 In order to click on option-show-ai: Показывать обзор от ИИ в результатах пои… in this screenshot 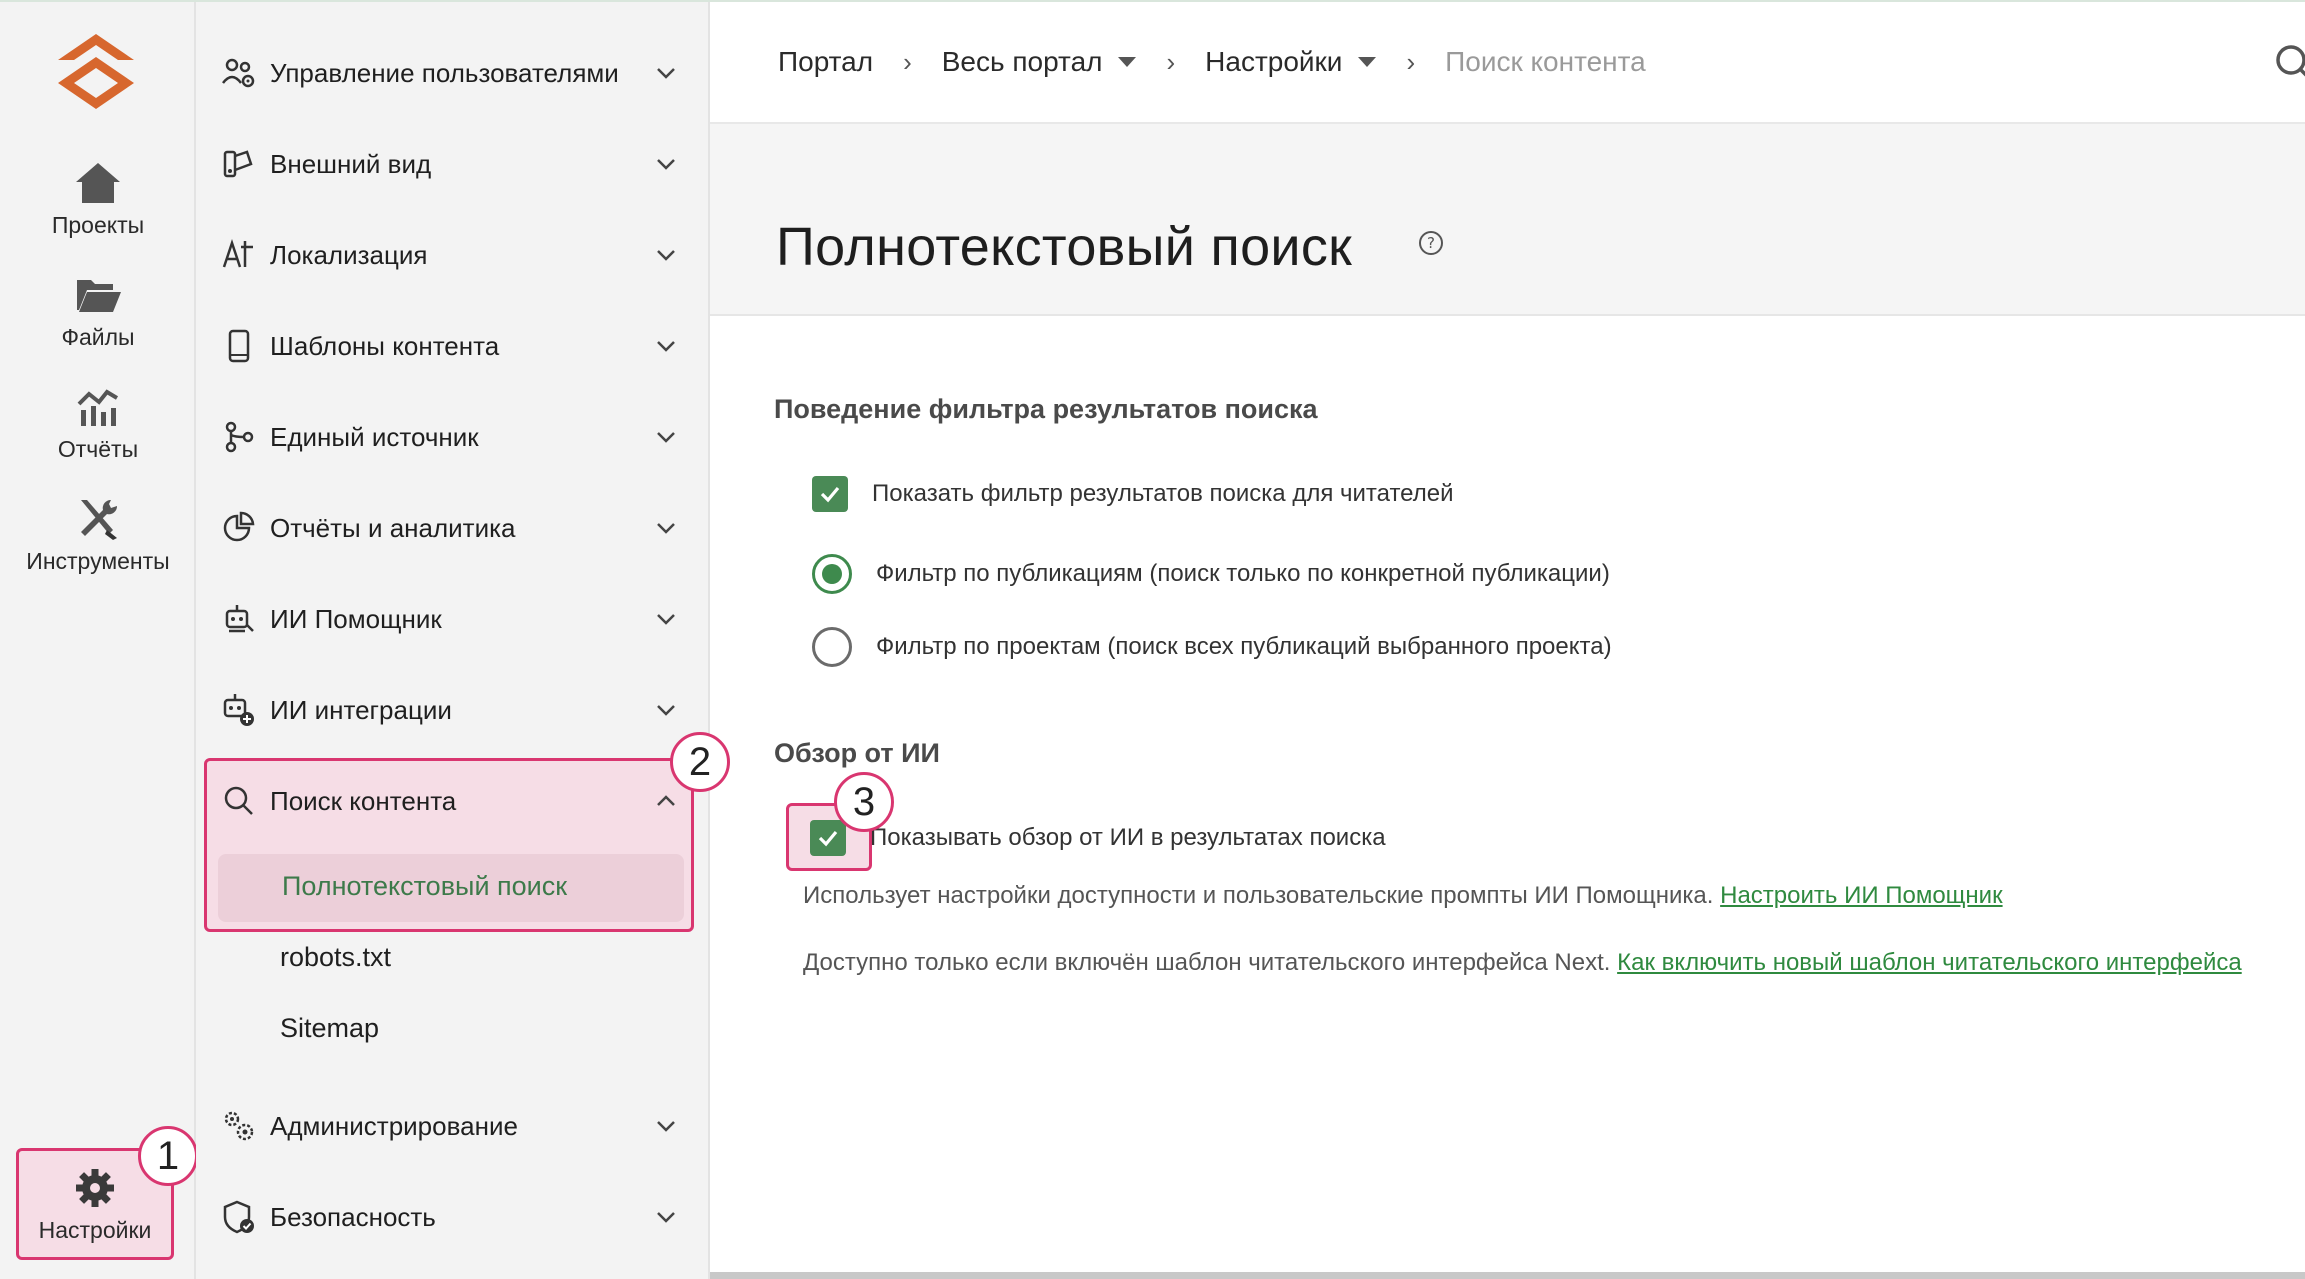, I will do `click(1098, 838)`.